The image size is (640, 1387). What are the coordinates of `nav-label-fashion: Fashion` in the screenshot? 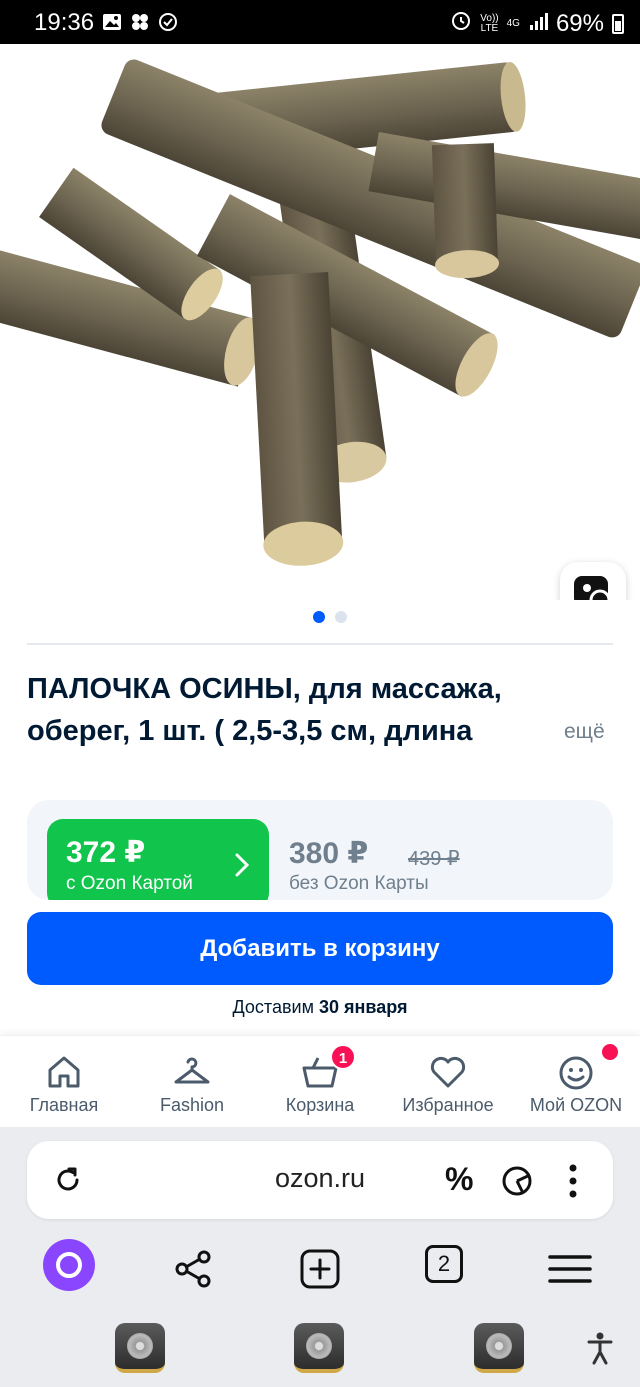 It's located at (192, 1105).